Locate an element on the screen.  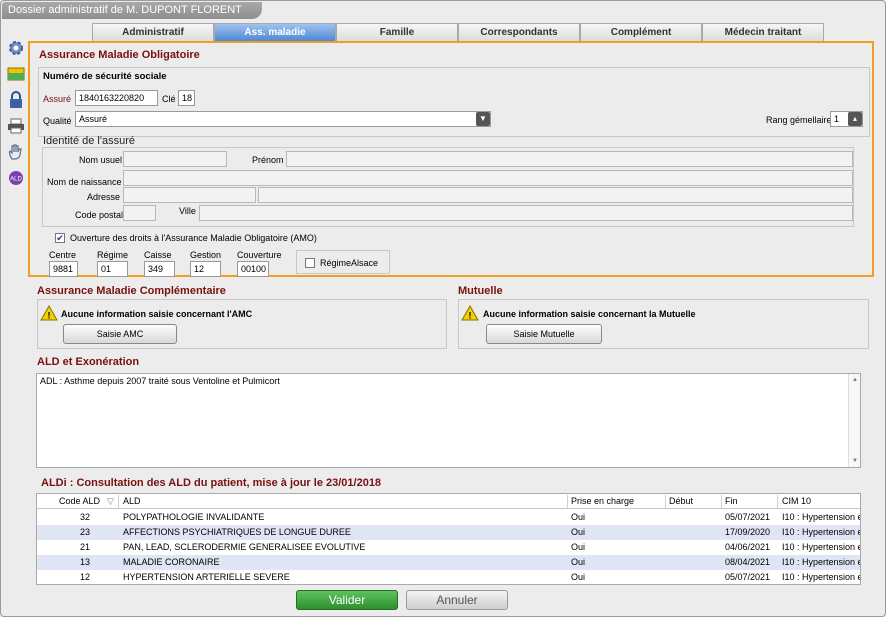
hand-icon is located at coordinates (16, 152).